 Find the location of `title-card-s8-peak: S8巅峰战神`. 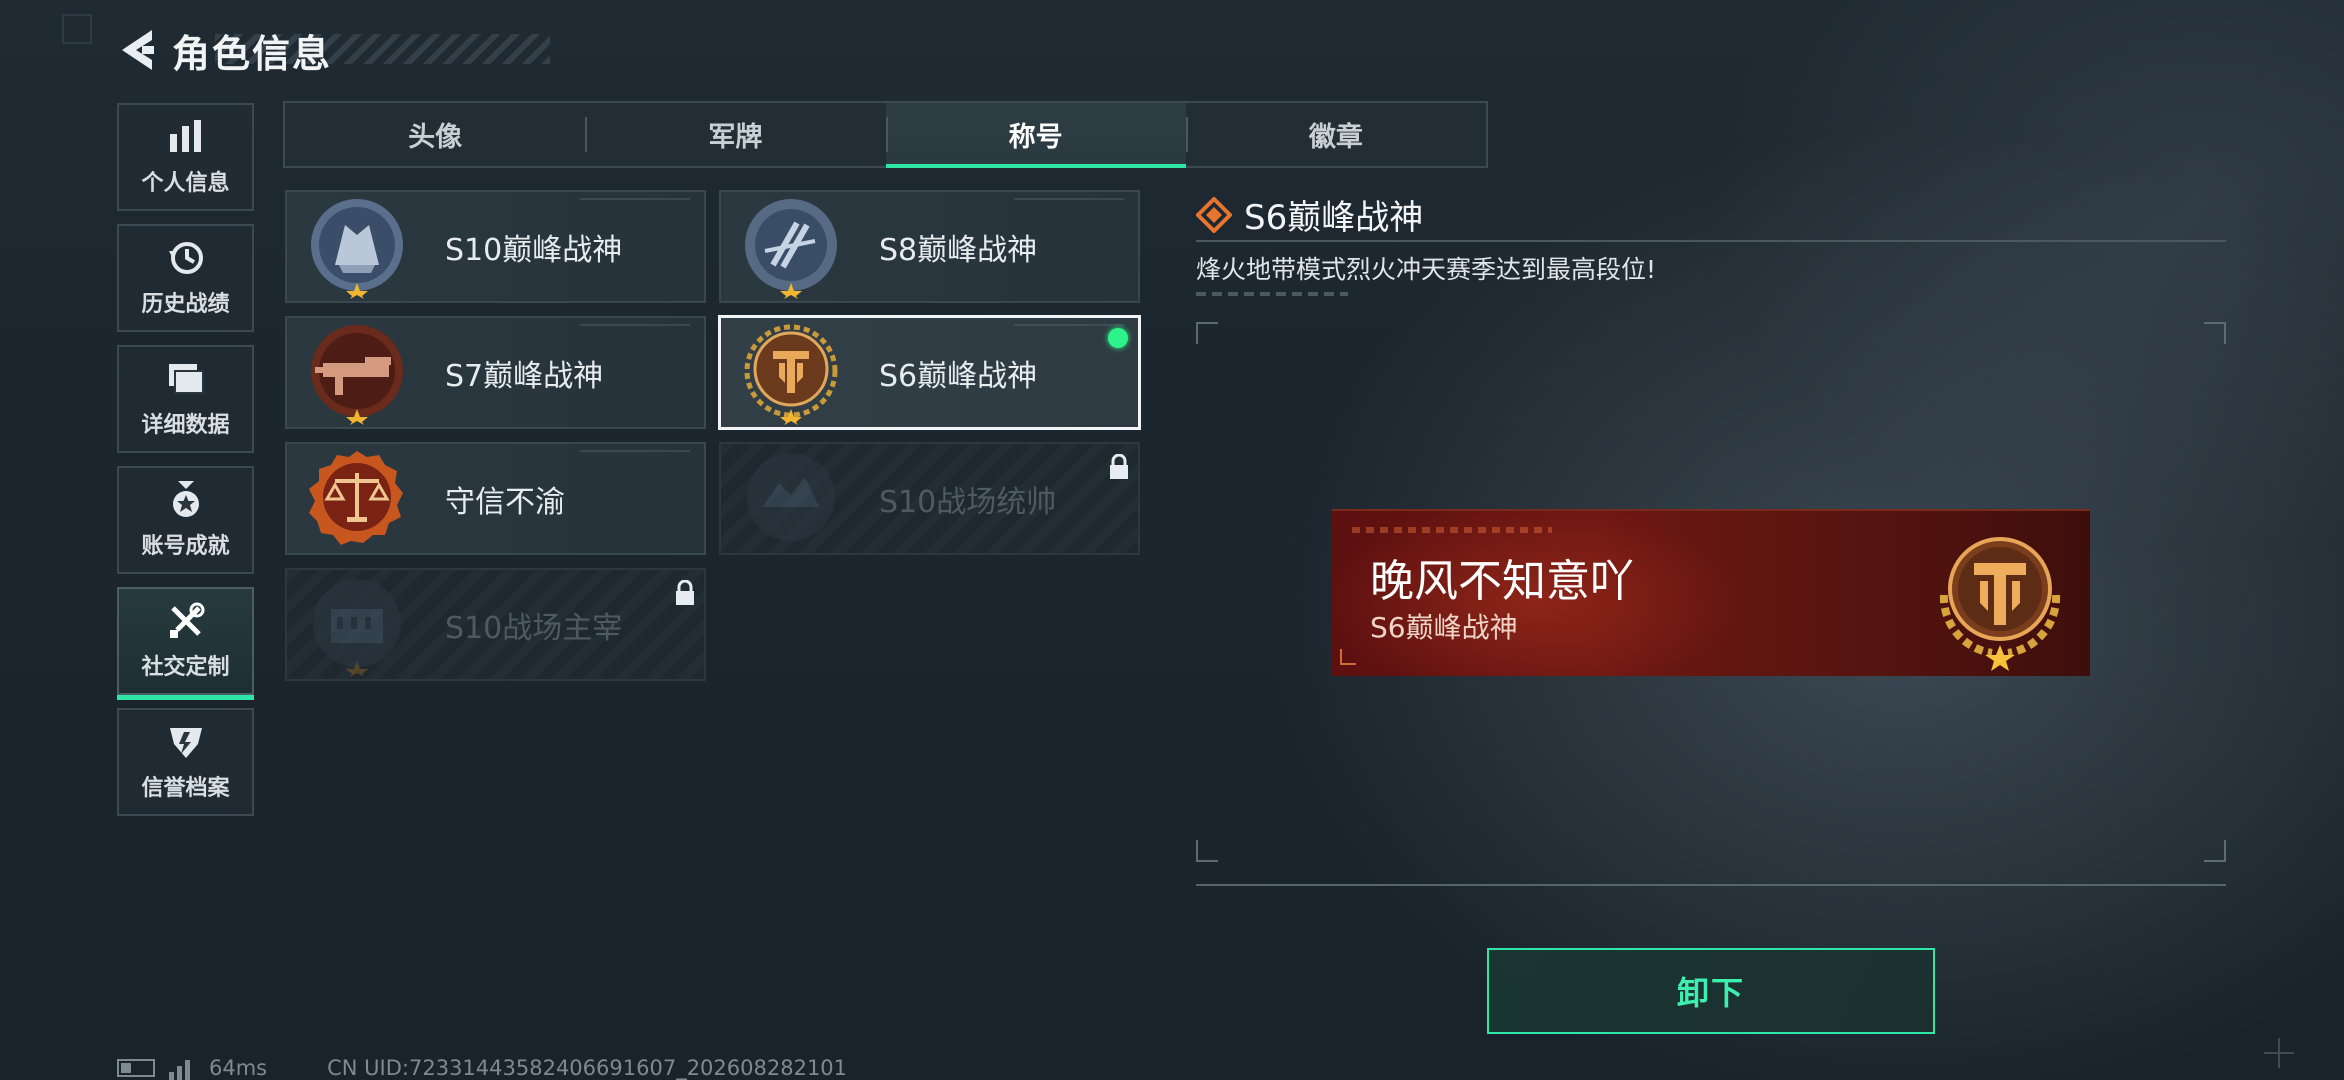

title-card-s8-peak: S8巅峰战神 is located at coordinates (929, 246).